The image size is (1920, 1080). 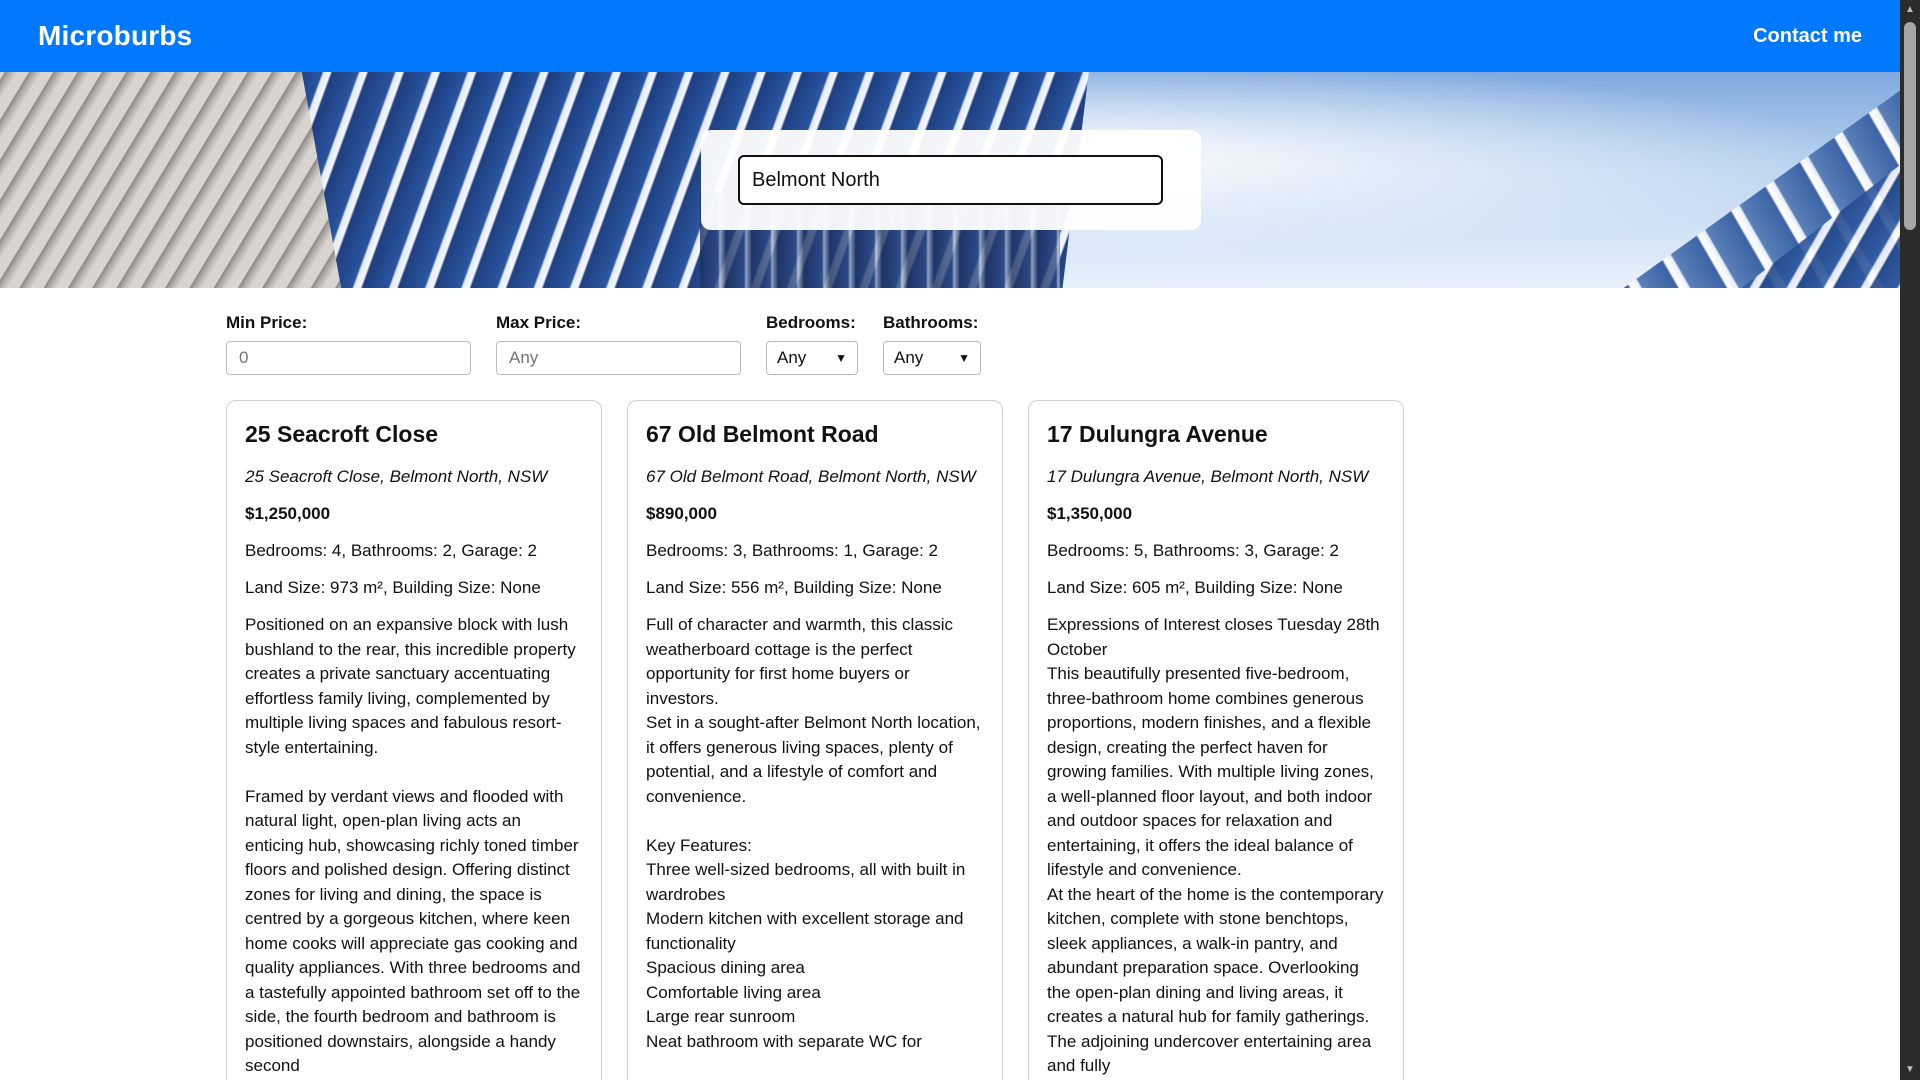 I want to click on bedrooms-label: Bedrooms:, so click(x=811, y=322).